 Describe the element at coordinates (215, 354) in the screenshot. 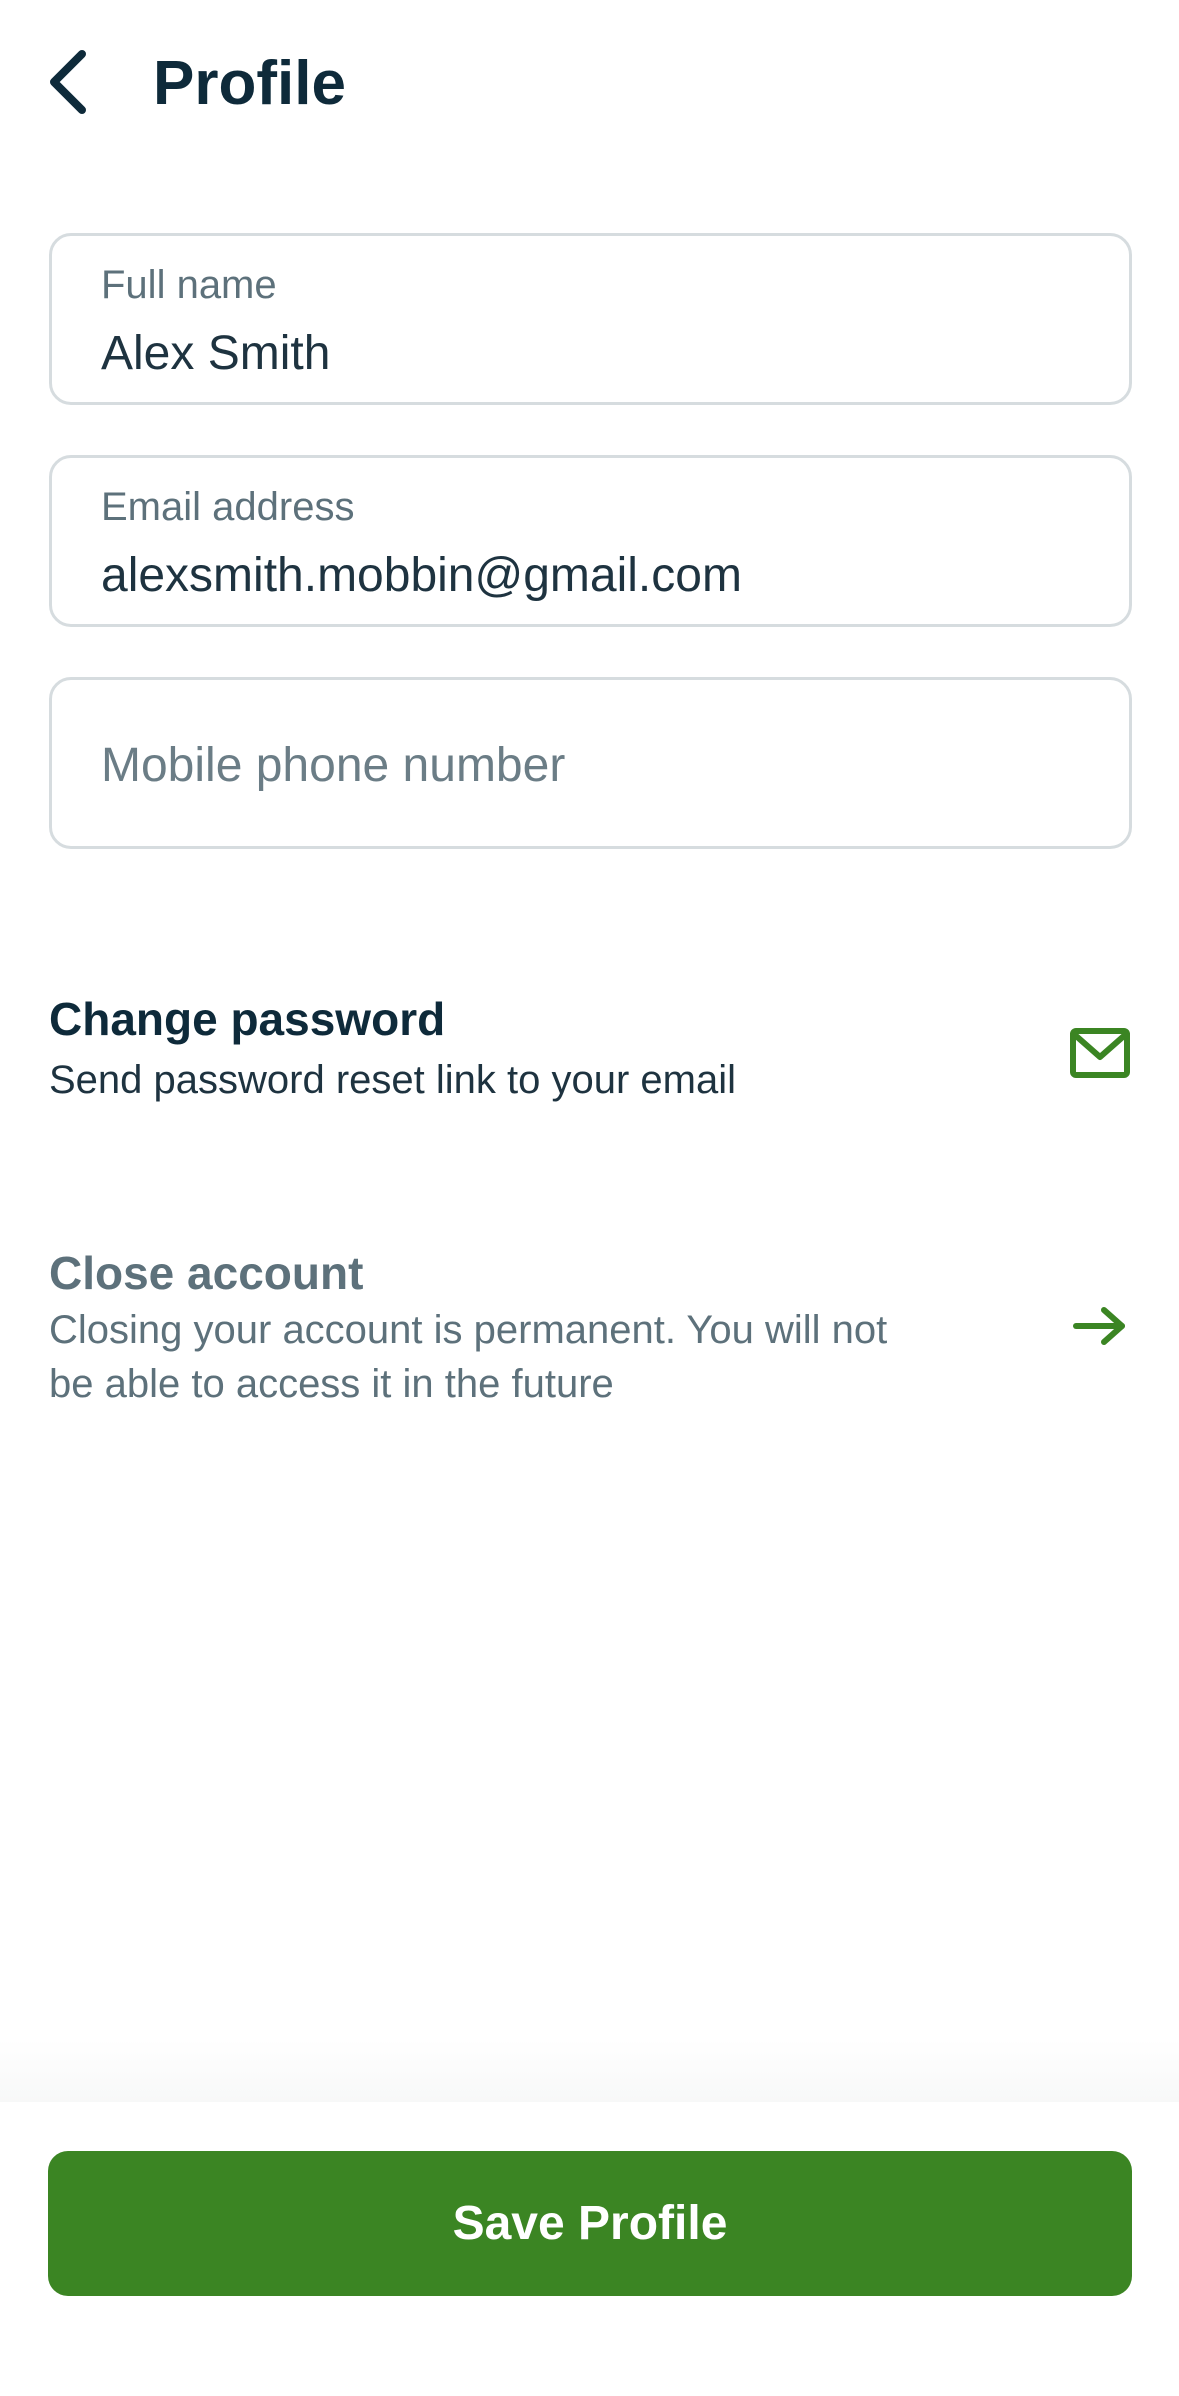

I see `full-name-value: Alex Smith` at that location.